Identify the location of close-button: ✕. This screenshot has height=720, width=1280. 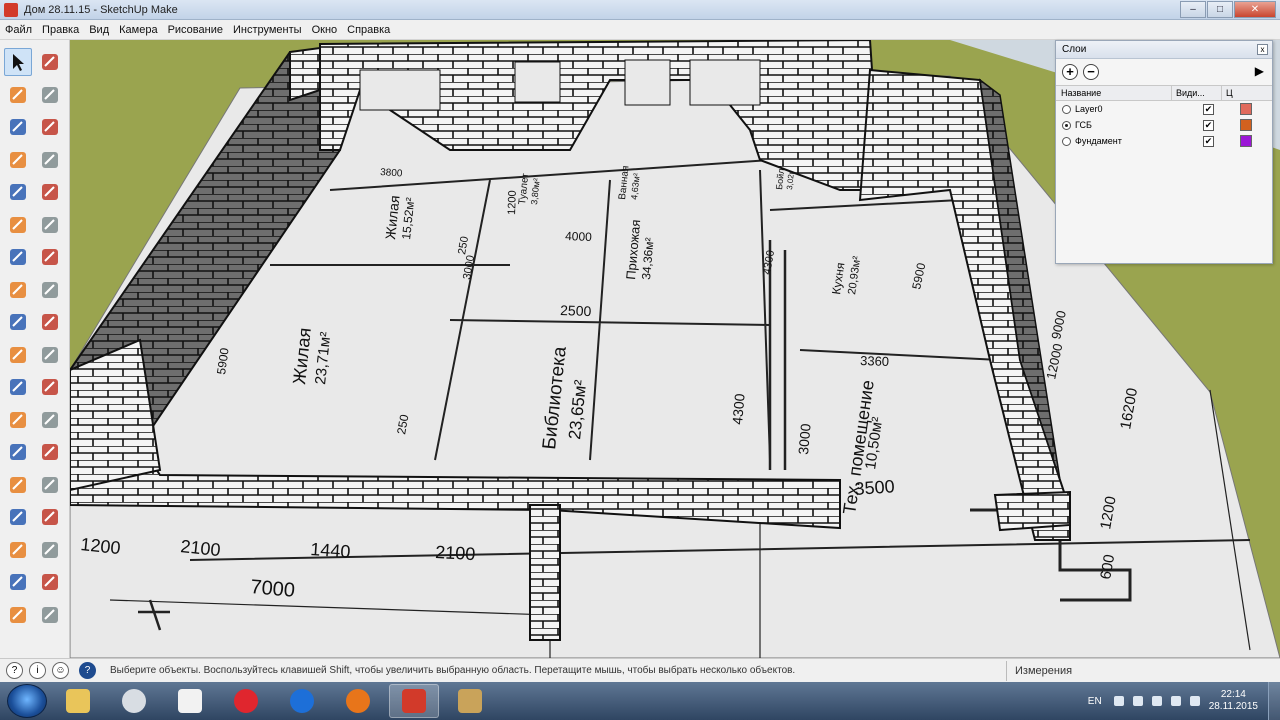
(1255, 9).